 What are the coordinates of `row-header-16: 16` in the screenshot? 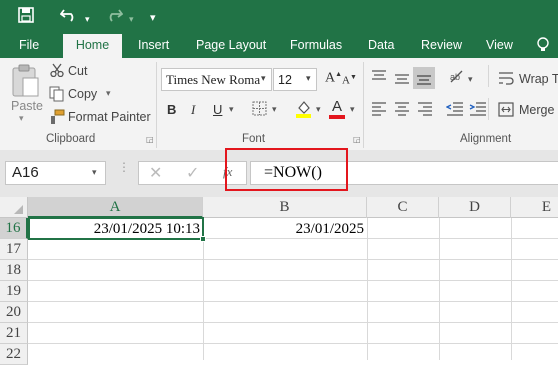 It's located at (14, 228).